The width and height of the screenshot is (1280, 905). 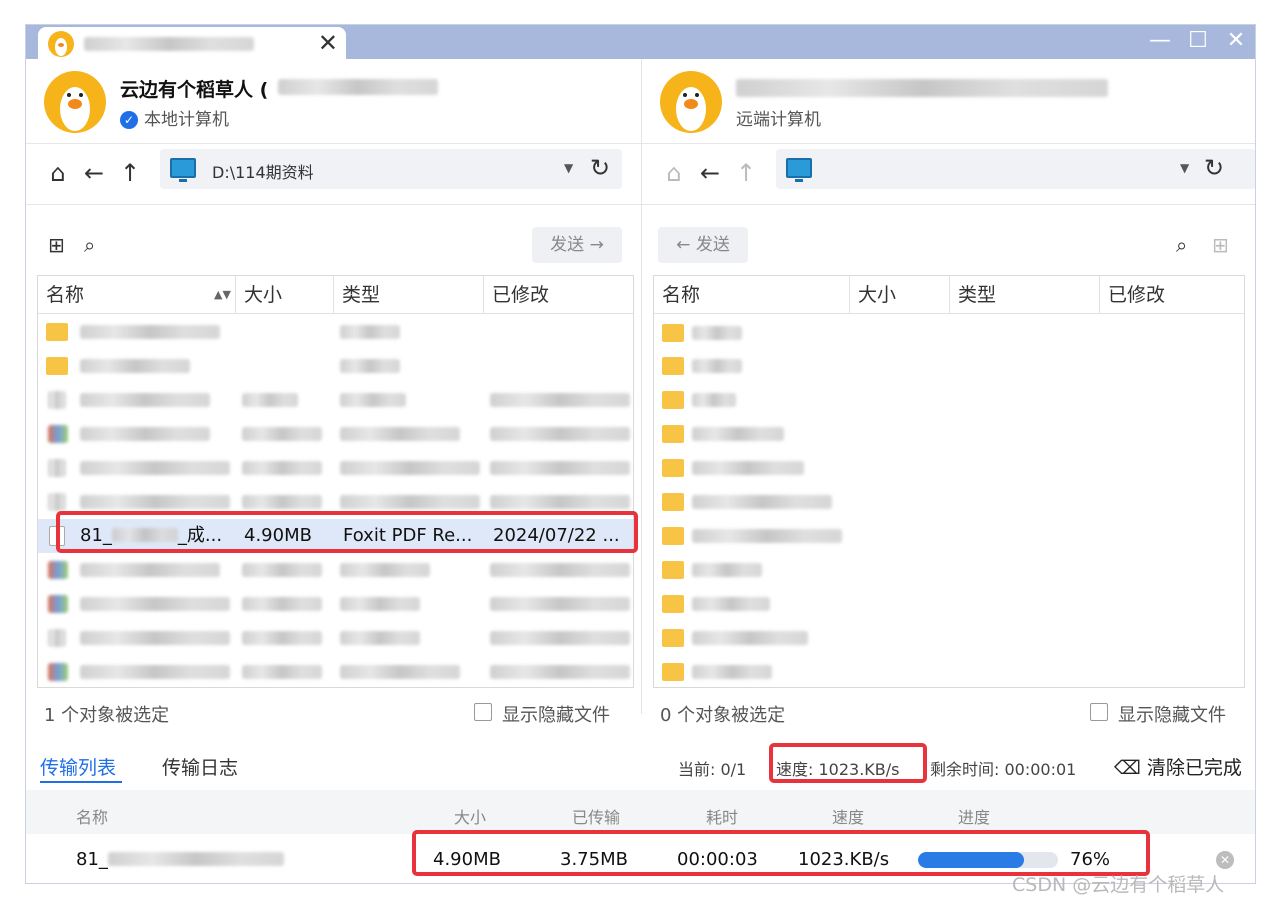 What do you see at coordinates (577, 245) in the screenshot?
I see `send-button: 发送 →` at bounding box center [577, 245].